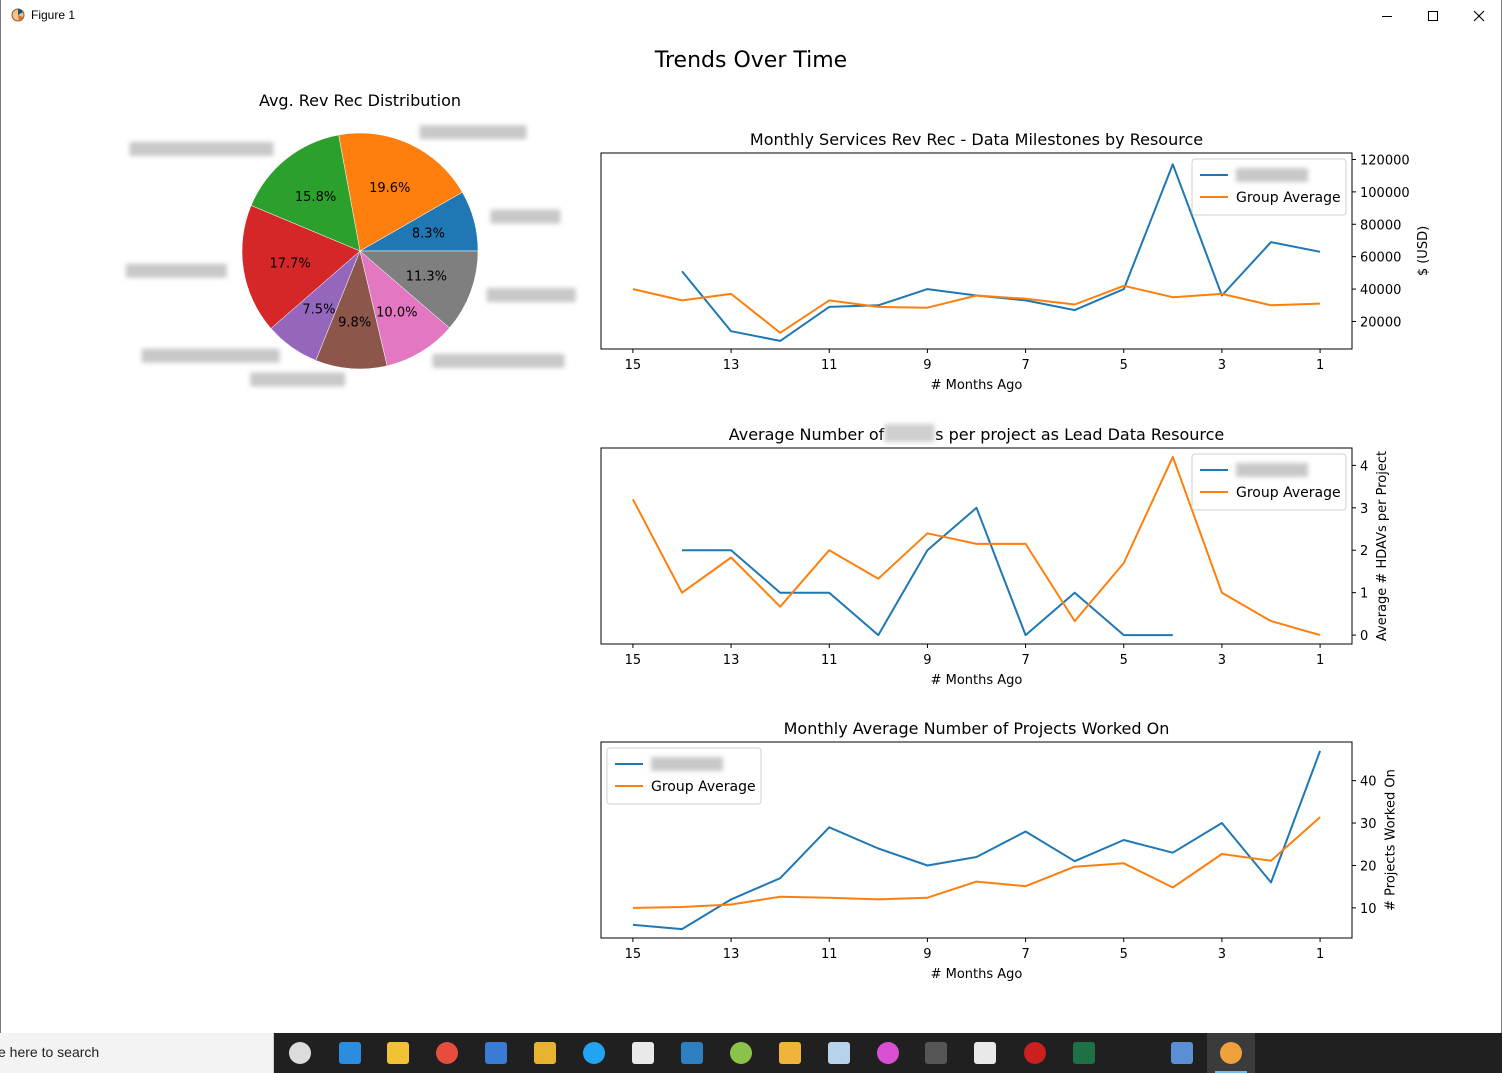 The height and width of the screenshot is (1073, 1502). What do you see at coordinates (1364, 466) in the screenshot?
I see `y-tick-label: 4` at bounding box center [1364, 466].